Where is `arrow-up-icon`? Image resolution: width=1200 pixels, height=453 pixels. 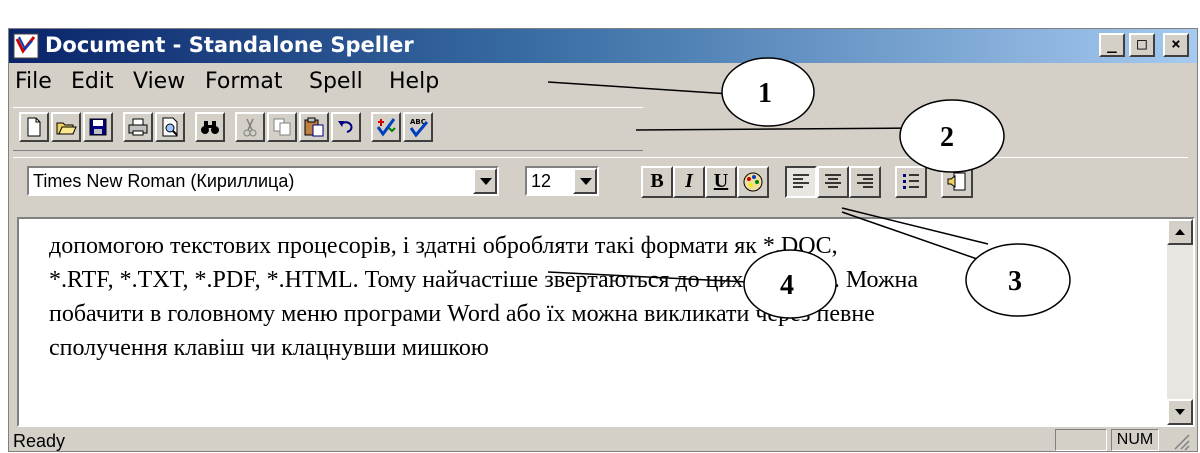
arrow-up-icon is located at coordinates (1180, 232).